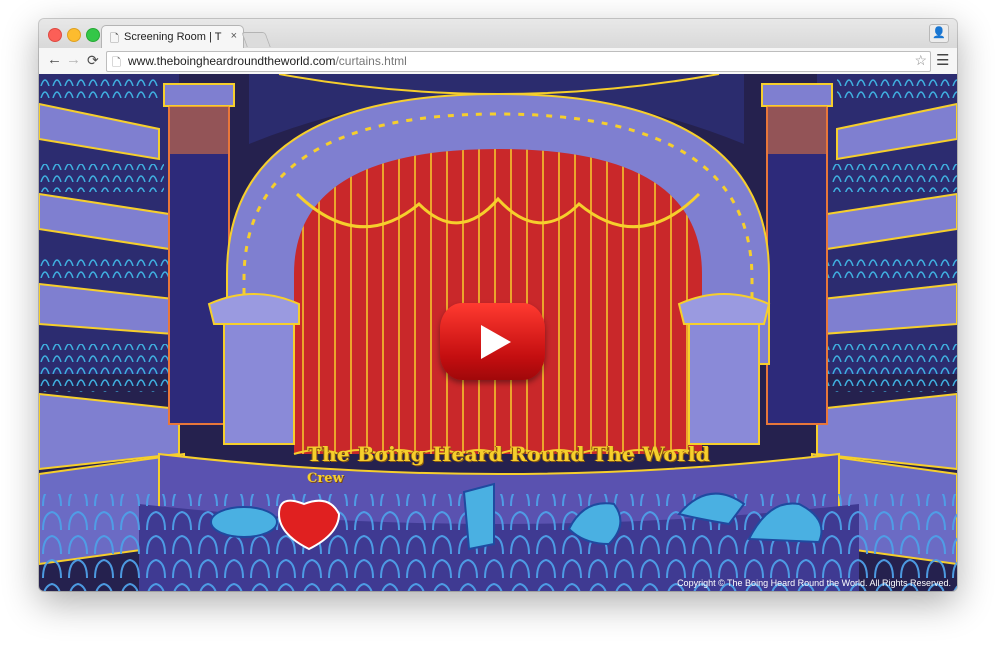 The height and width of the screenshot is (645, 995). I want to click on minimize-window-button, so click(74, 35).